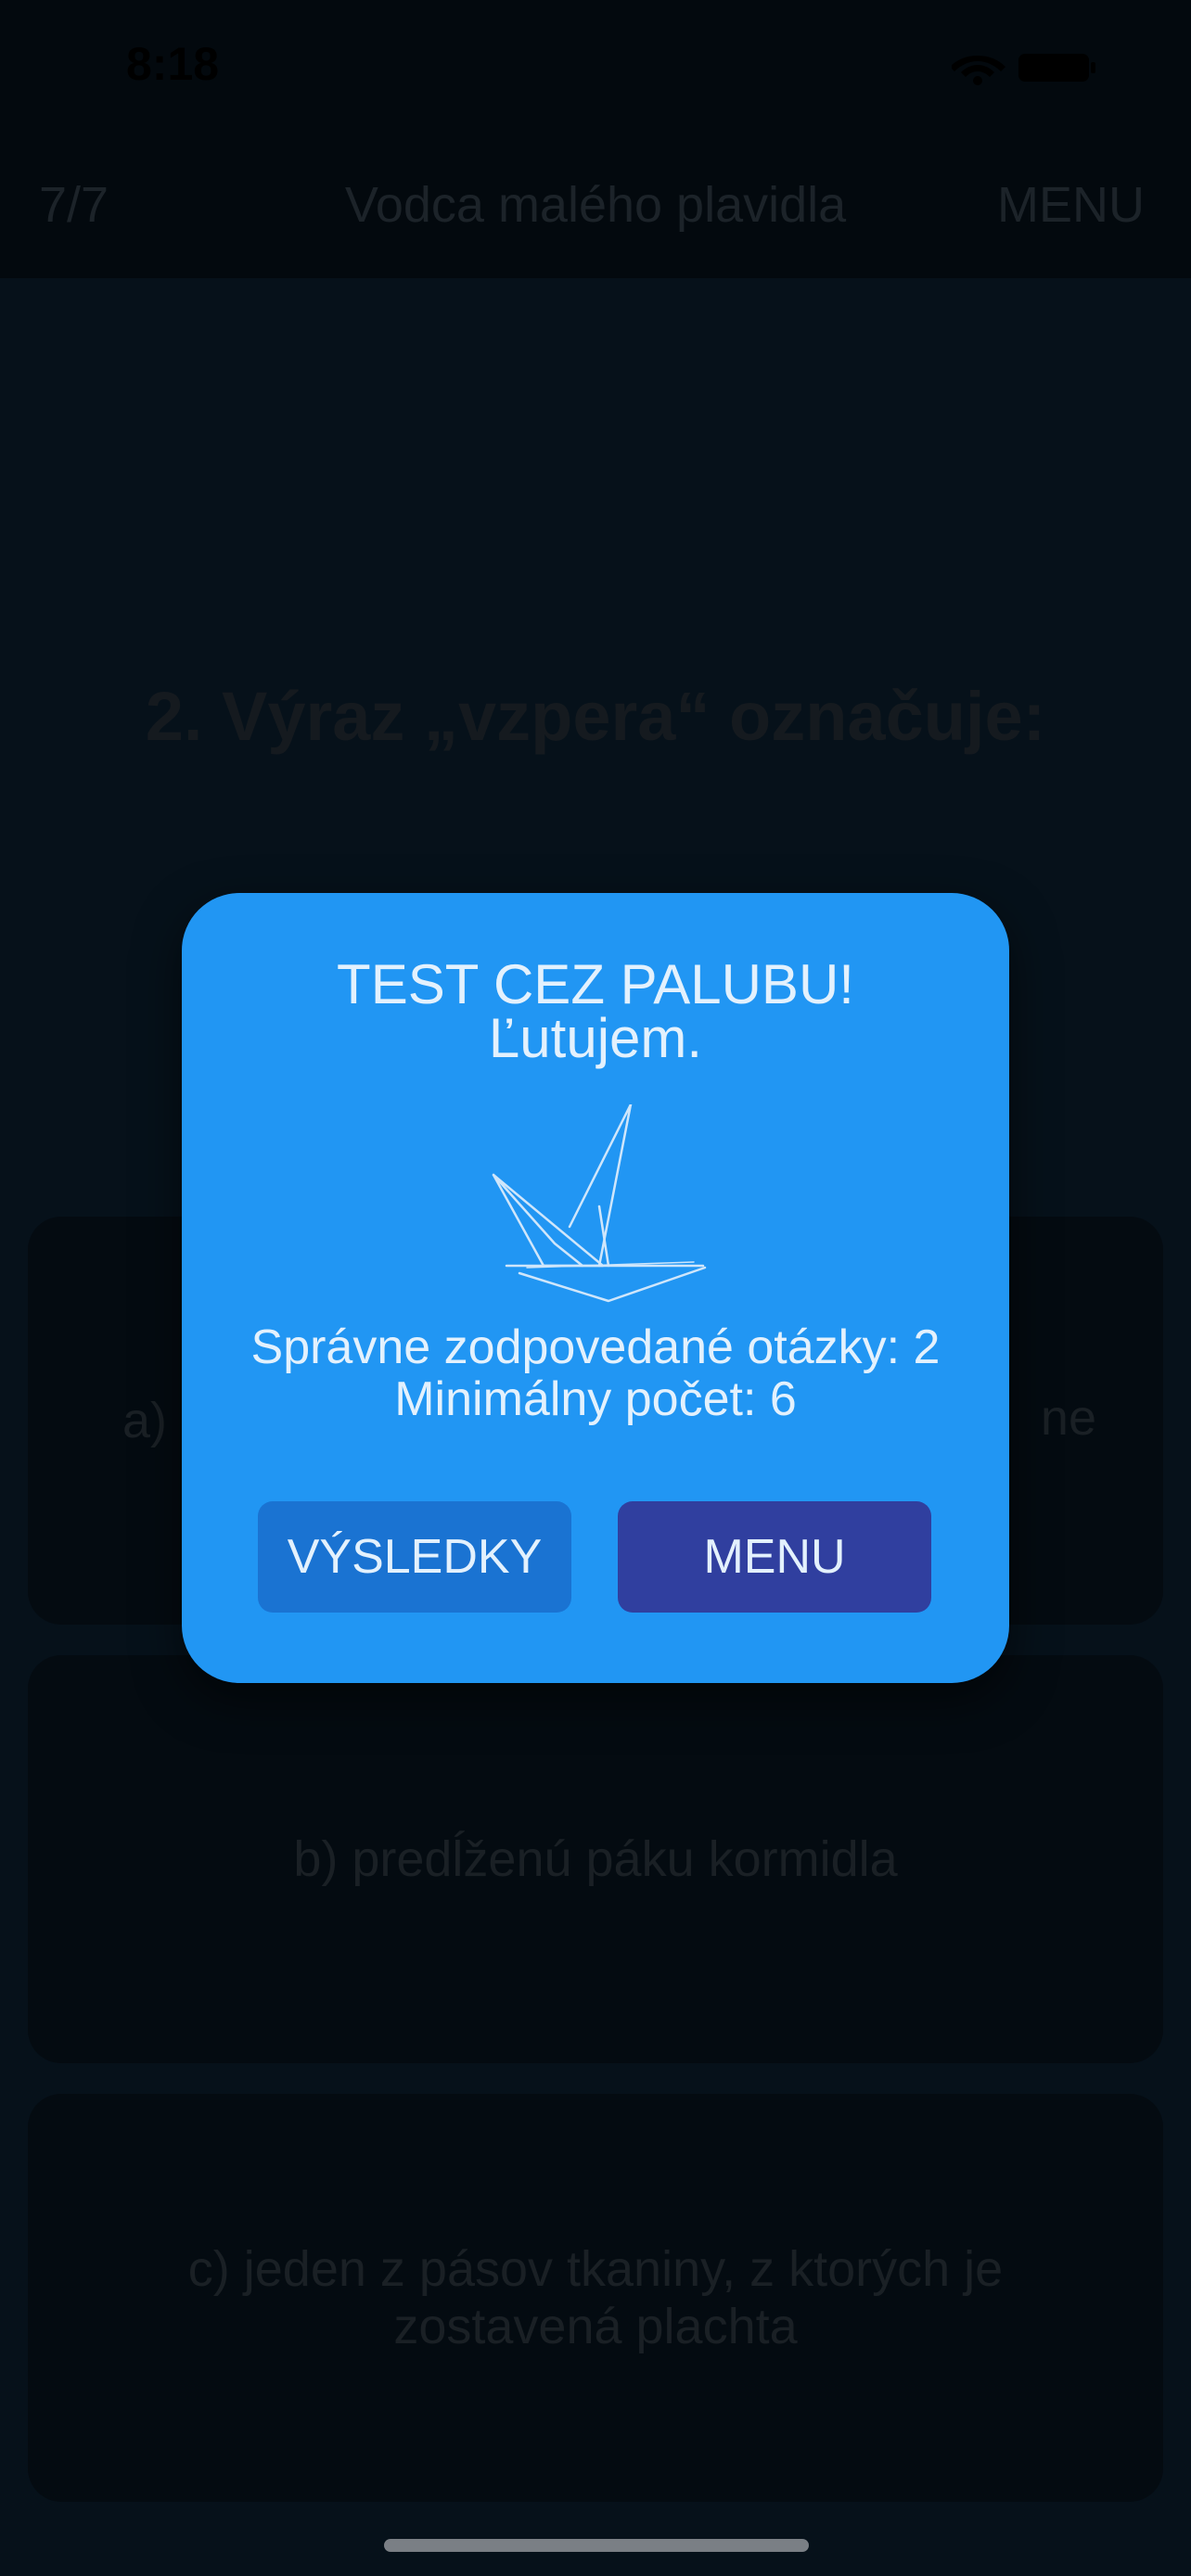  I want to click on status-icons, so click(1023, 69).